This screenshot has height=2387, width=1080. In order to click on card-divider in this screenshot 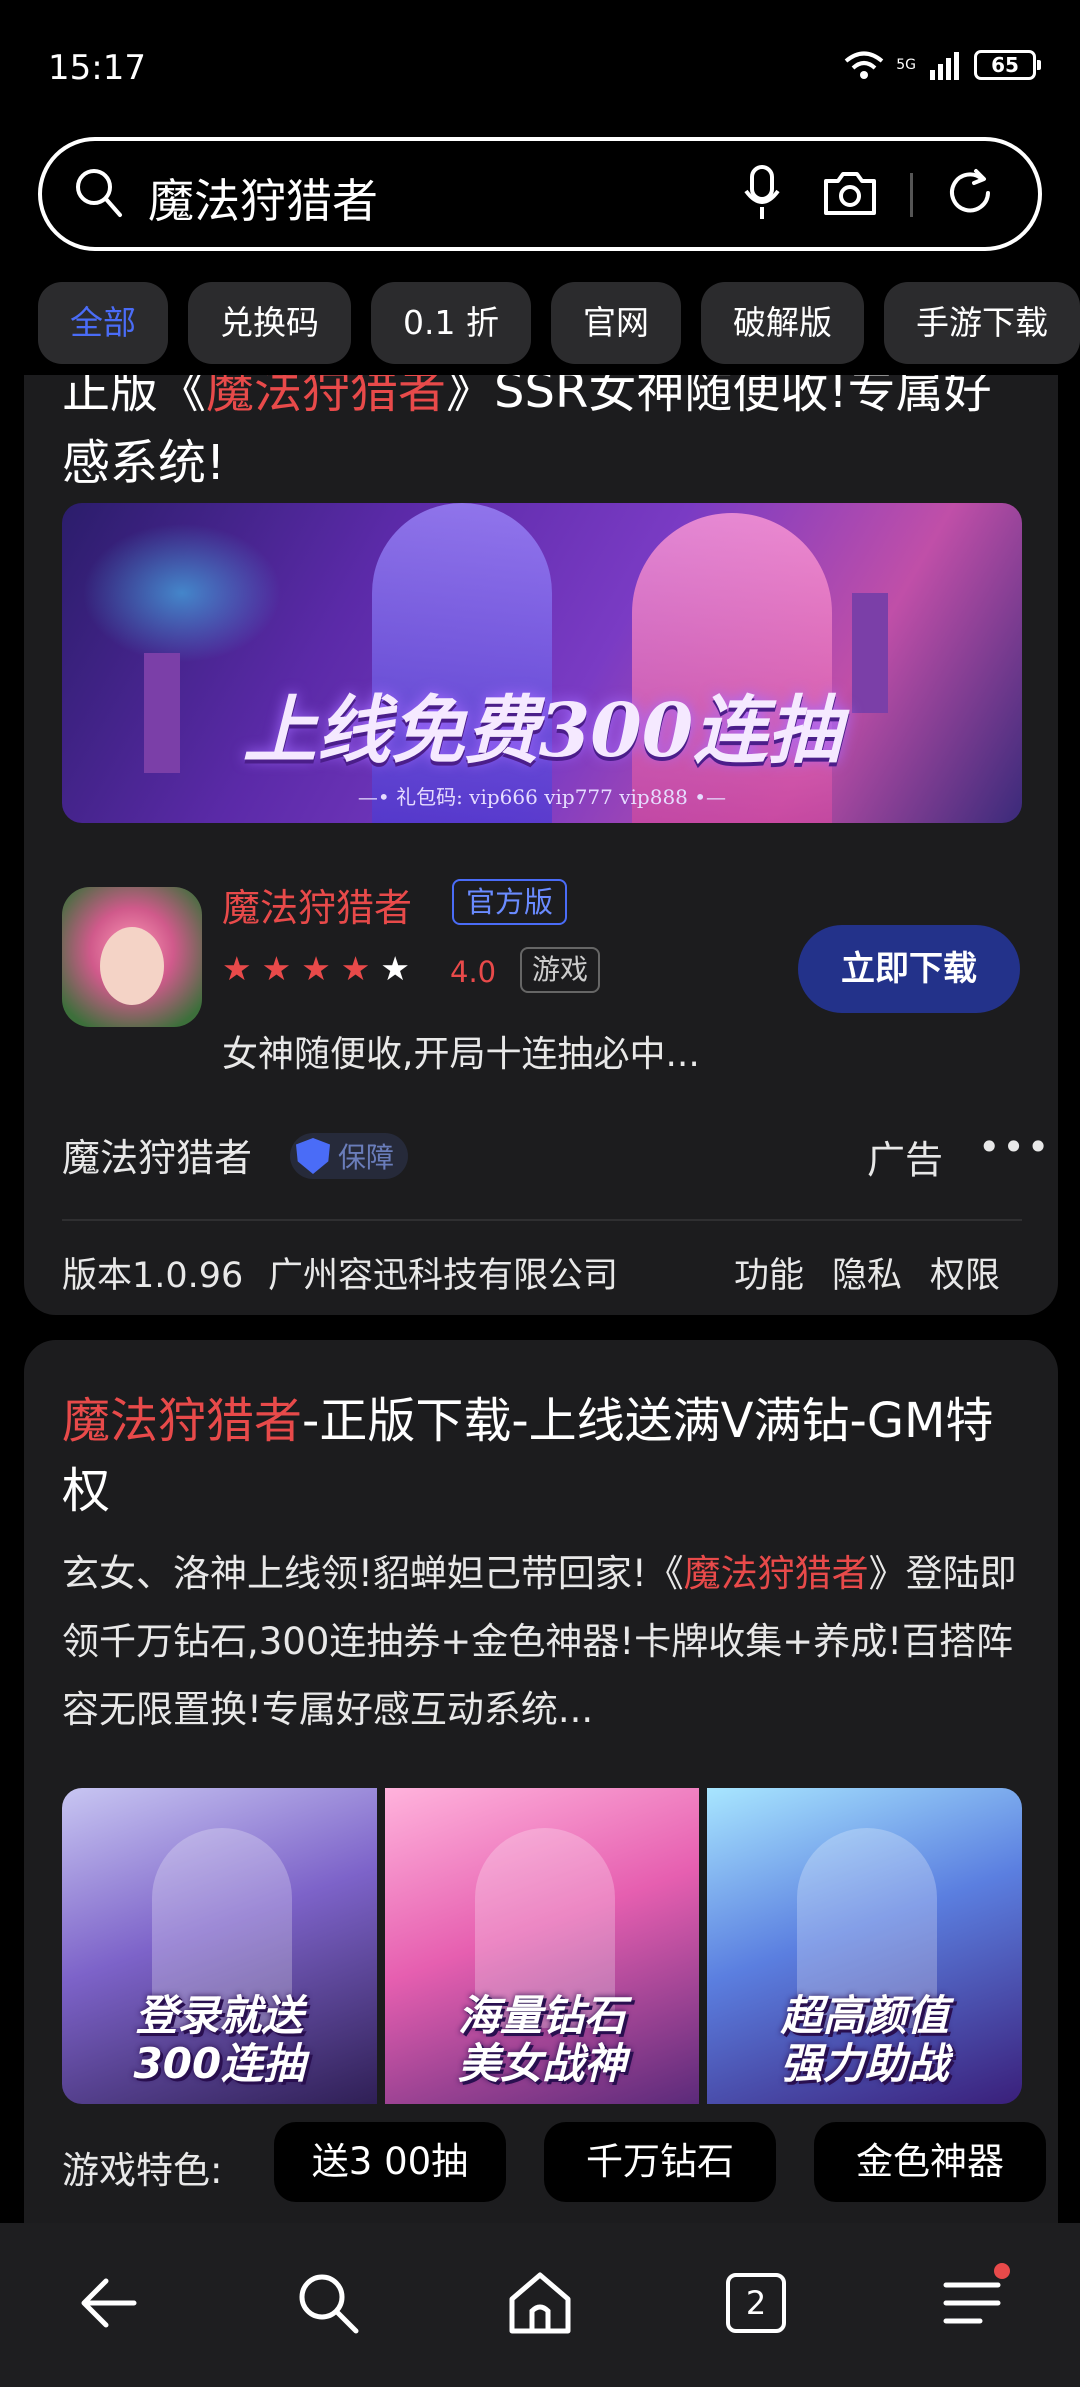, I will do `click(542, 1220)`.